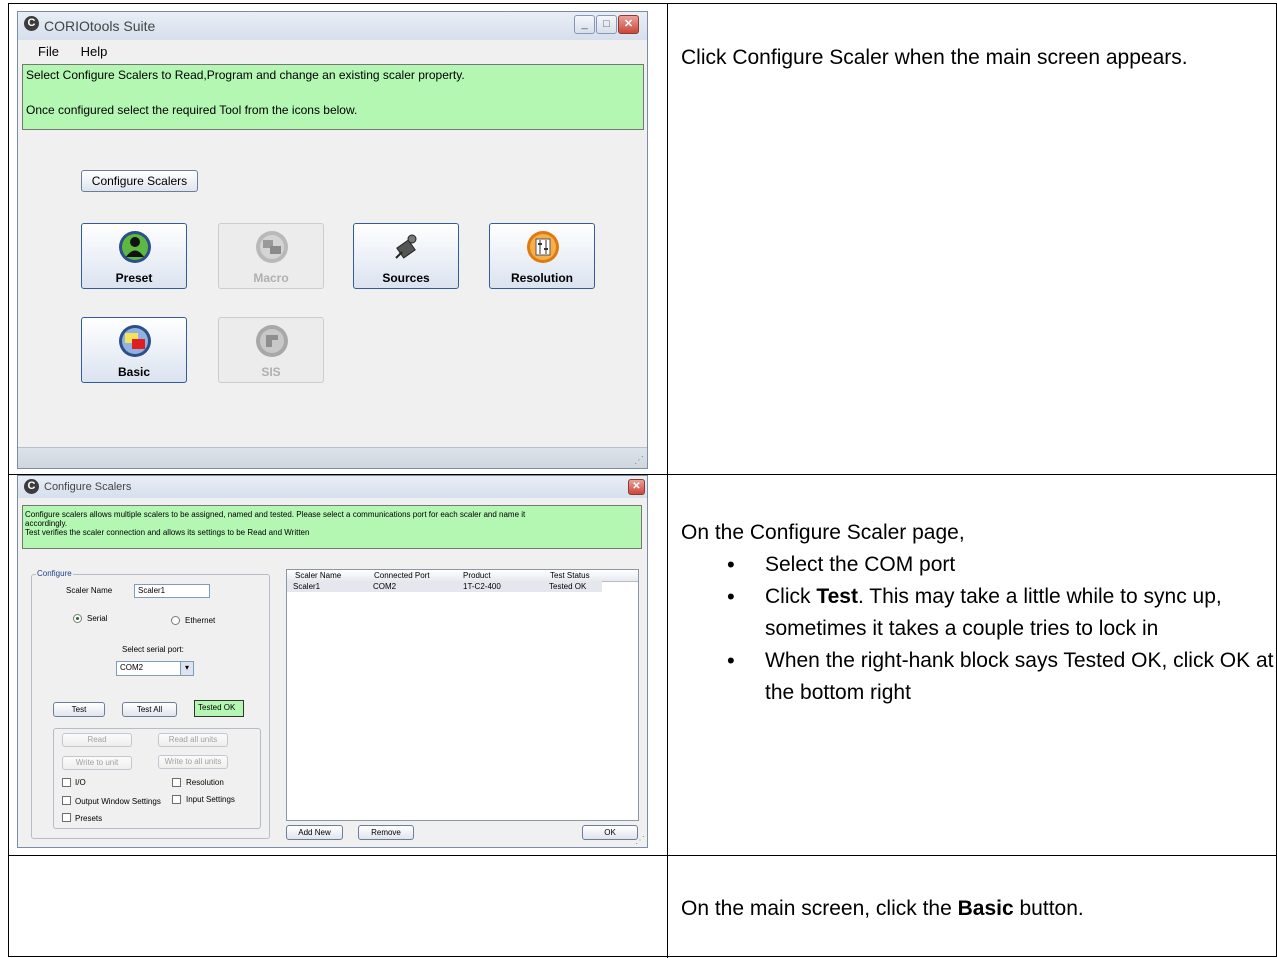 The height and width of the screenshot is (958, 1277). I want to click on resolution-checkbox, so click(176, 782).